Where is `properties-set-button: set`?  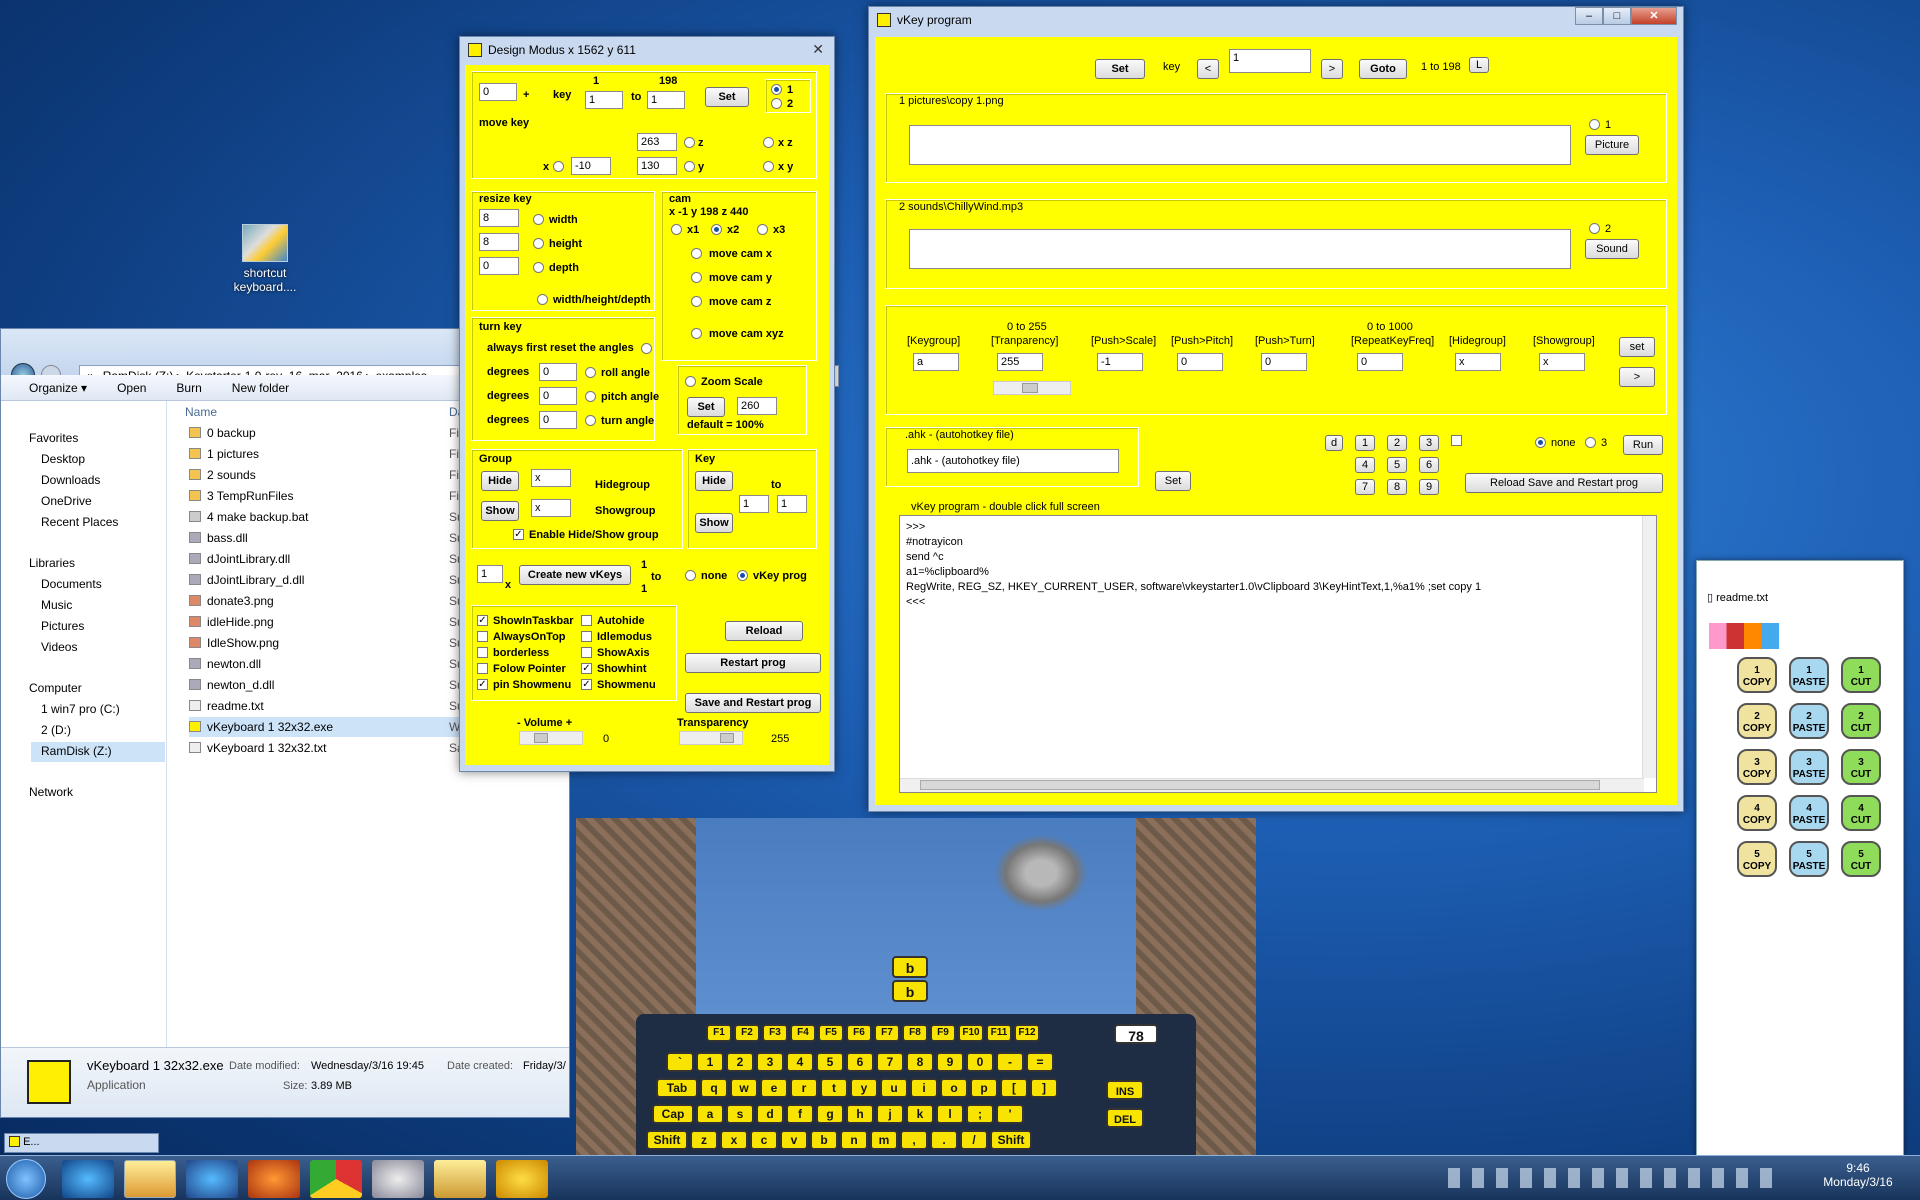
properties-set-button: set is located at coordinates (1637, 347).